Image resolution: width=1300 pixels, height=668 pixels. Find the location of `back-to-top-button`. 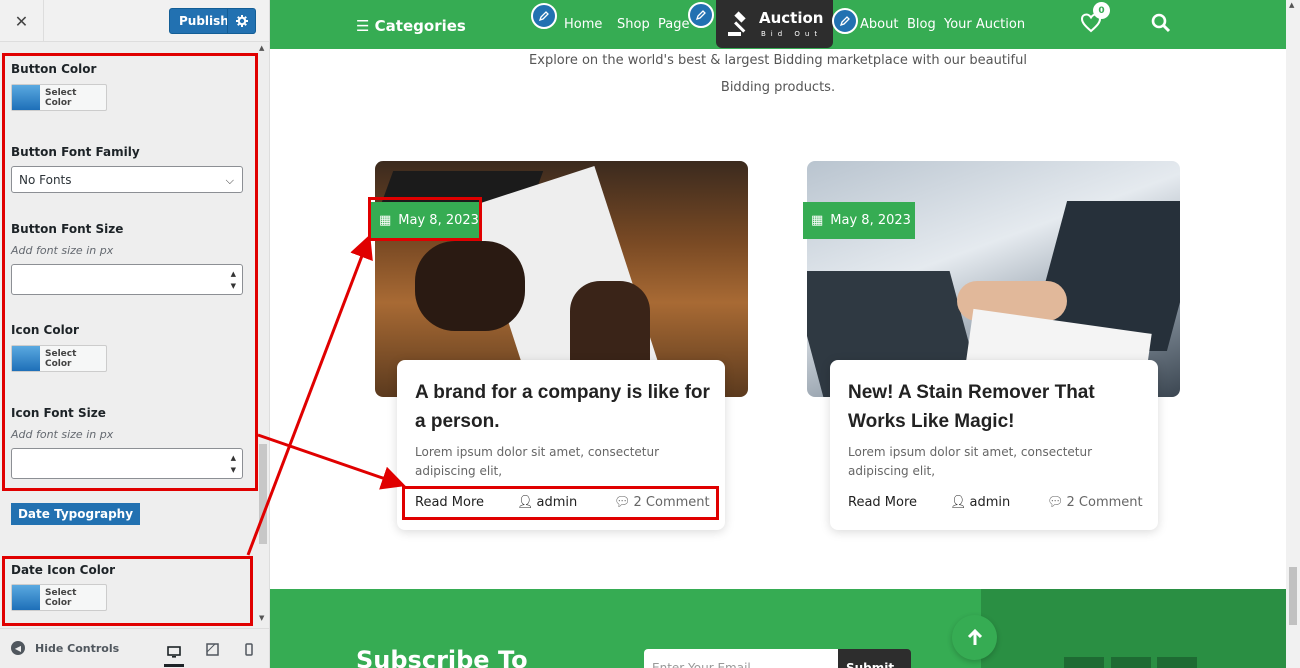

back-to-top-button is located at coordinates (974, 637).